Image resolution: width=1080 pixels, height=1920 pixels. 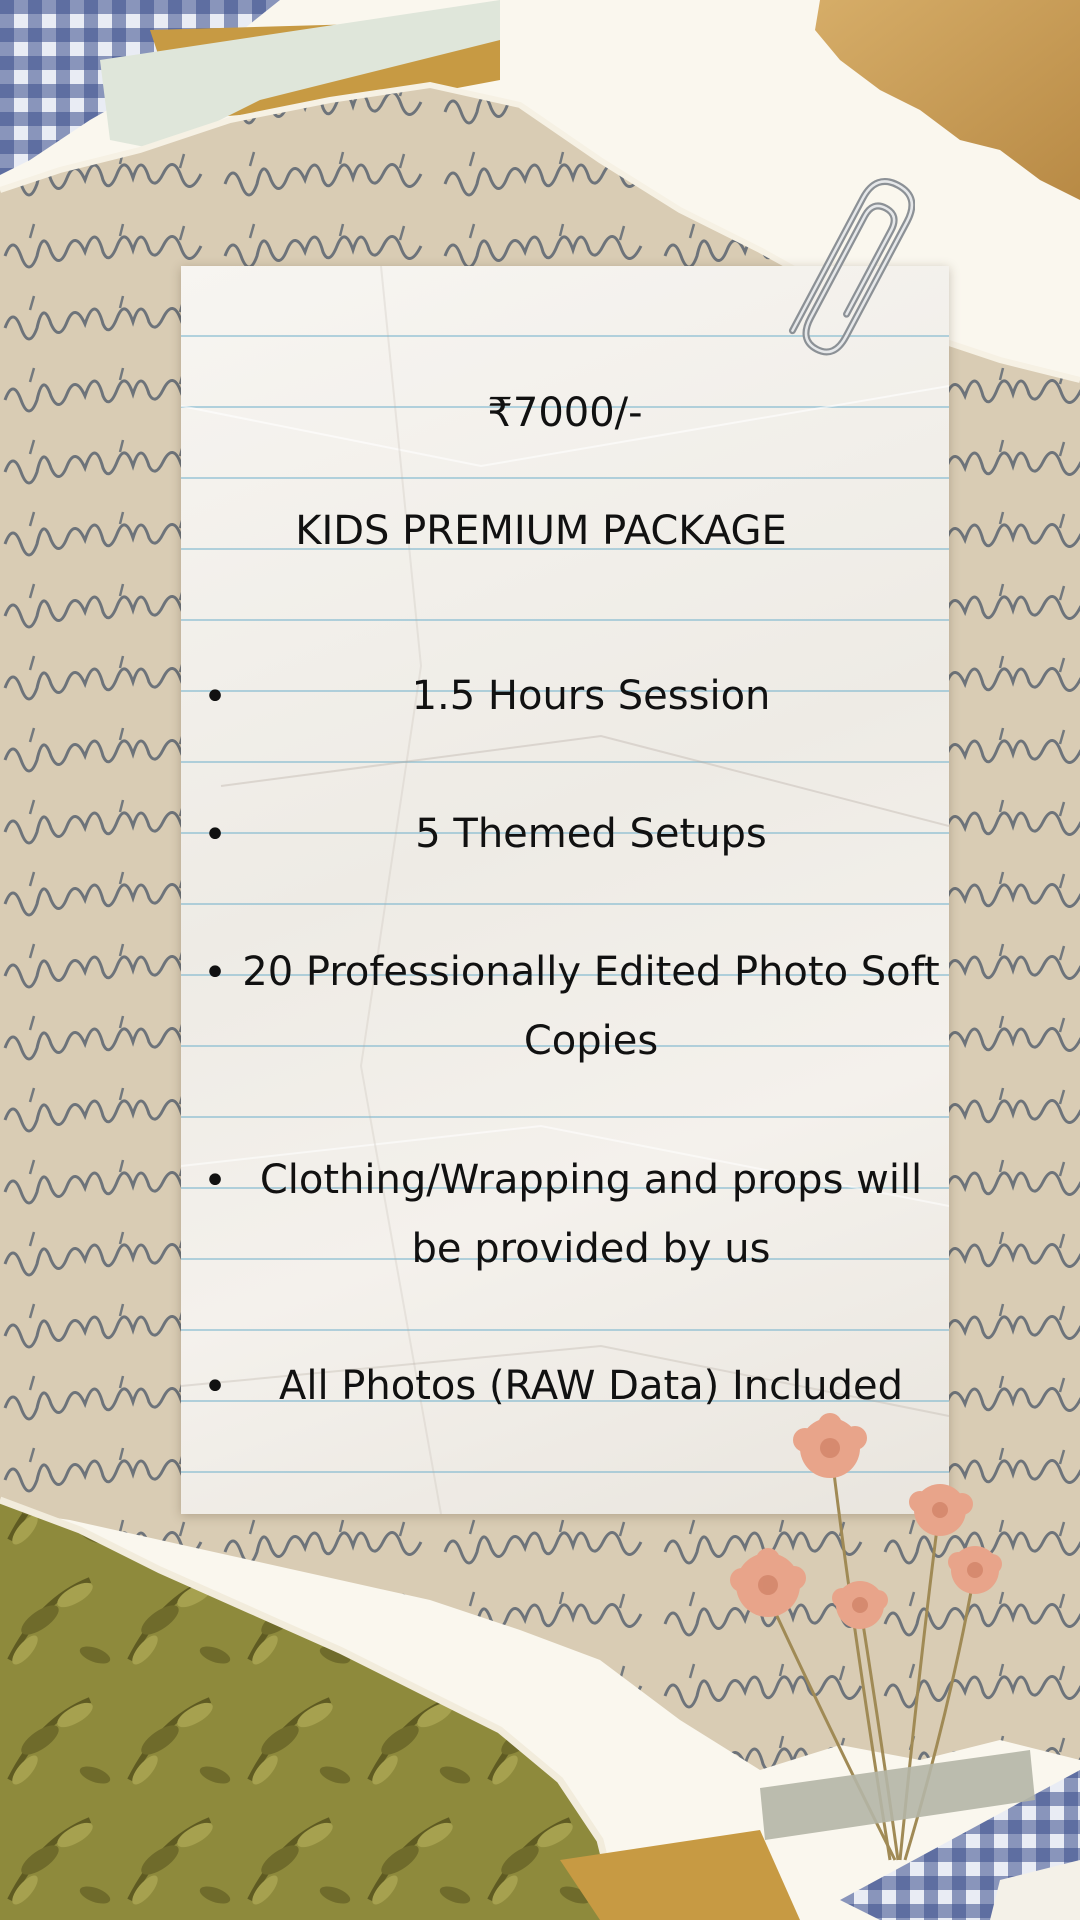 What do you see at coordinates (591, 834) in the screenshot?
I see `list-item: 5 Themed Setups` at bounding box center [591, 834].